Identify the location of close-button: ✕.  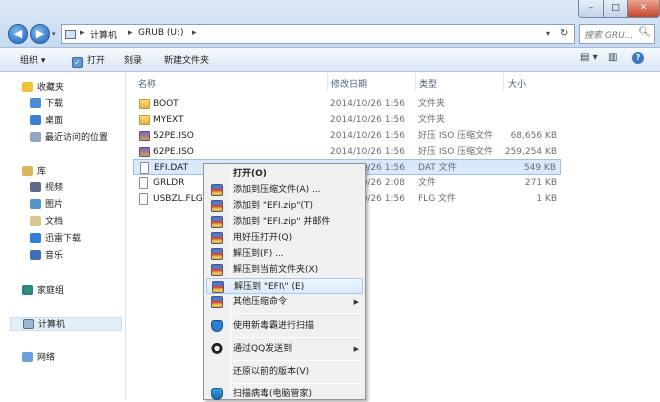
(643, 9).